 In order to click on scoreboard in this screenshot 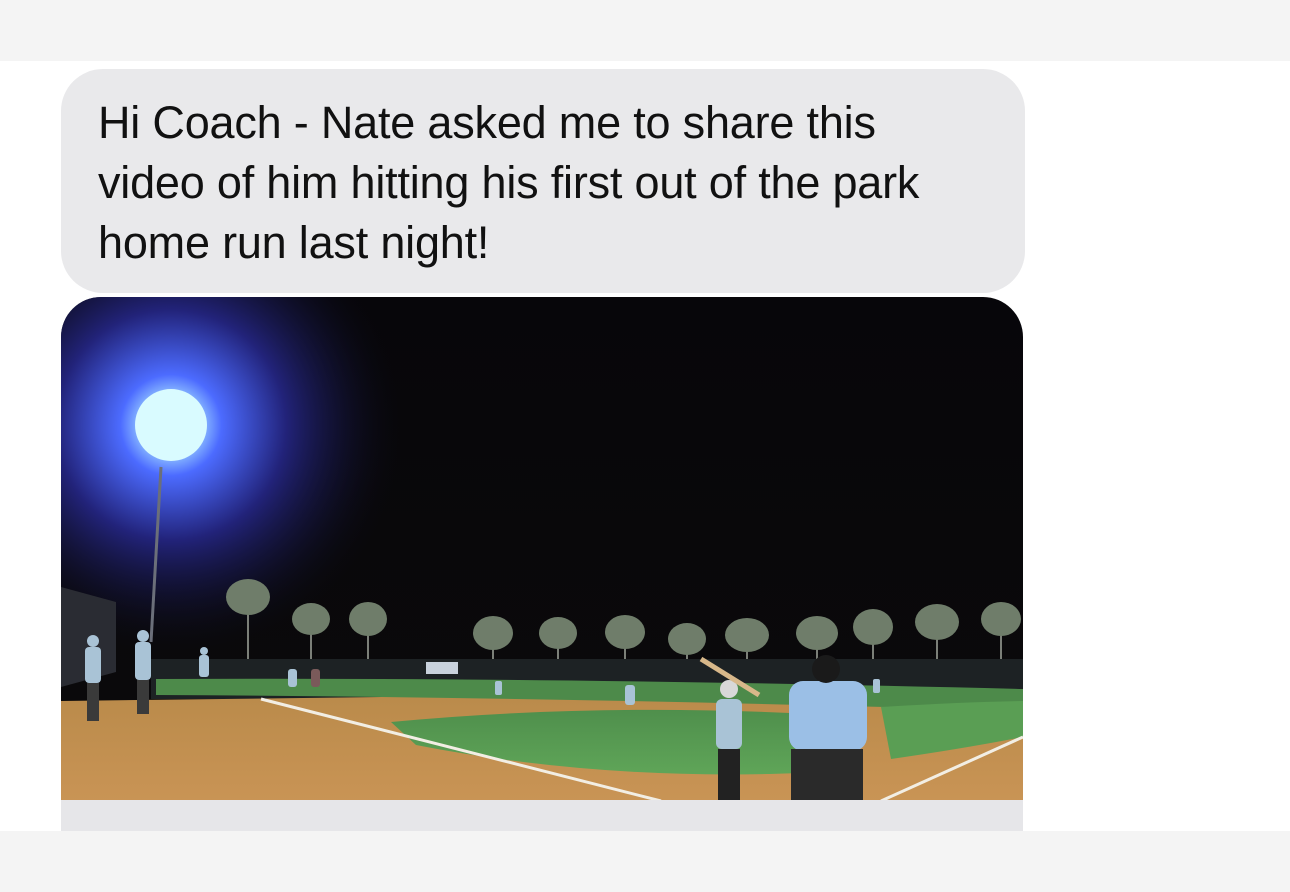, I will do `click(442, 668)`.